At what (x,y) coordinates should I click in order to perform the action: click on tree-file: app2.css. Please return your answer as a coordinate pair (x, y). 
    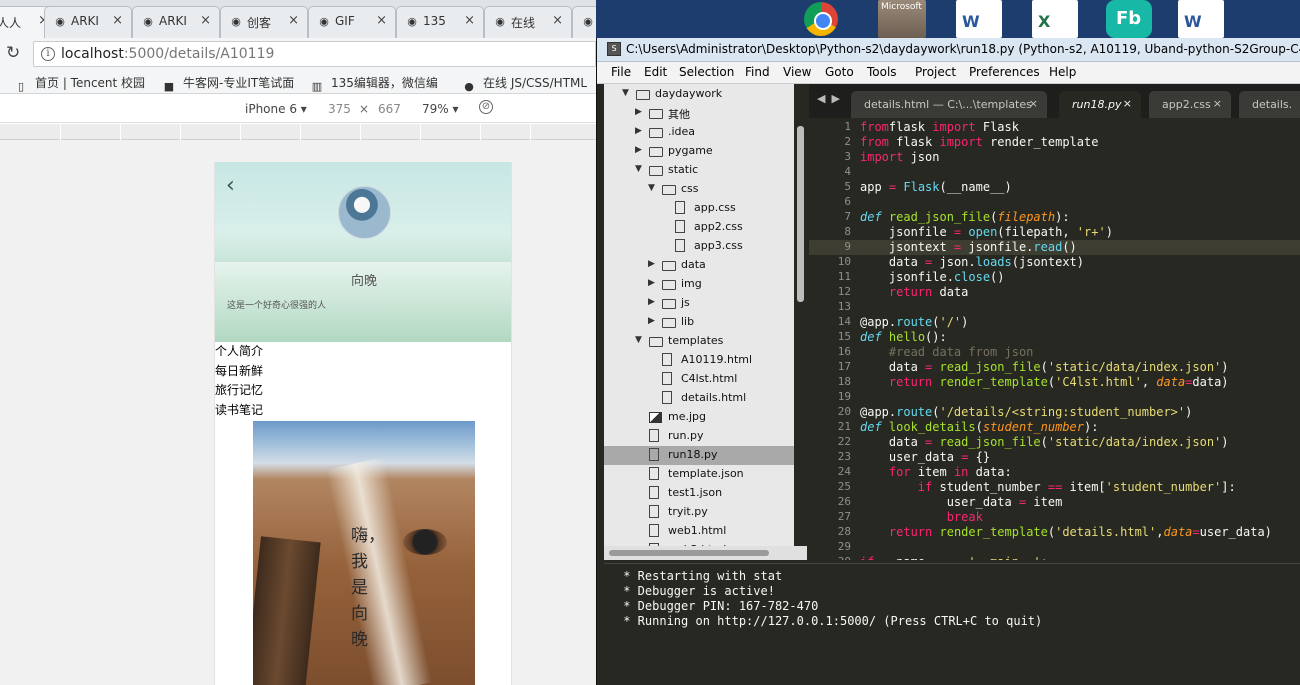
    Looking at the image, I should click on (699, 227).